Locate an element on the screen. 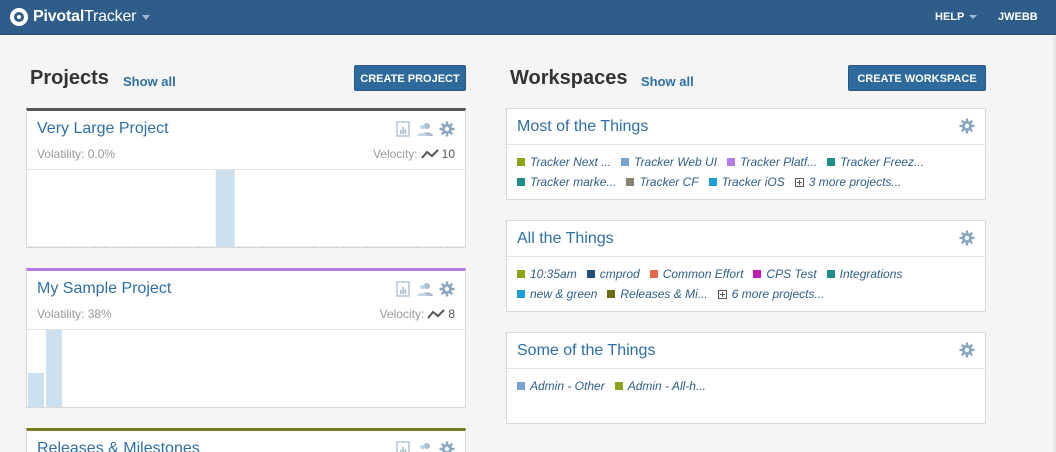 The width and height of the screenshot is (1056, 452). workspace-project-label: new & green is located at coordinates (564, 294).